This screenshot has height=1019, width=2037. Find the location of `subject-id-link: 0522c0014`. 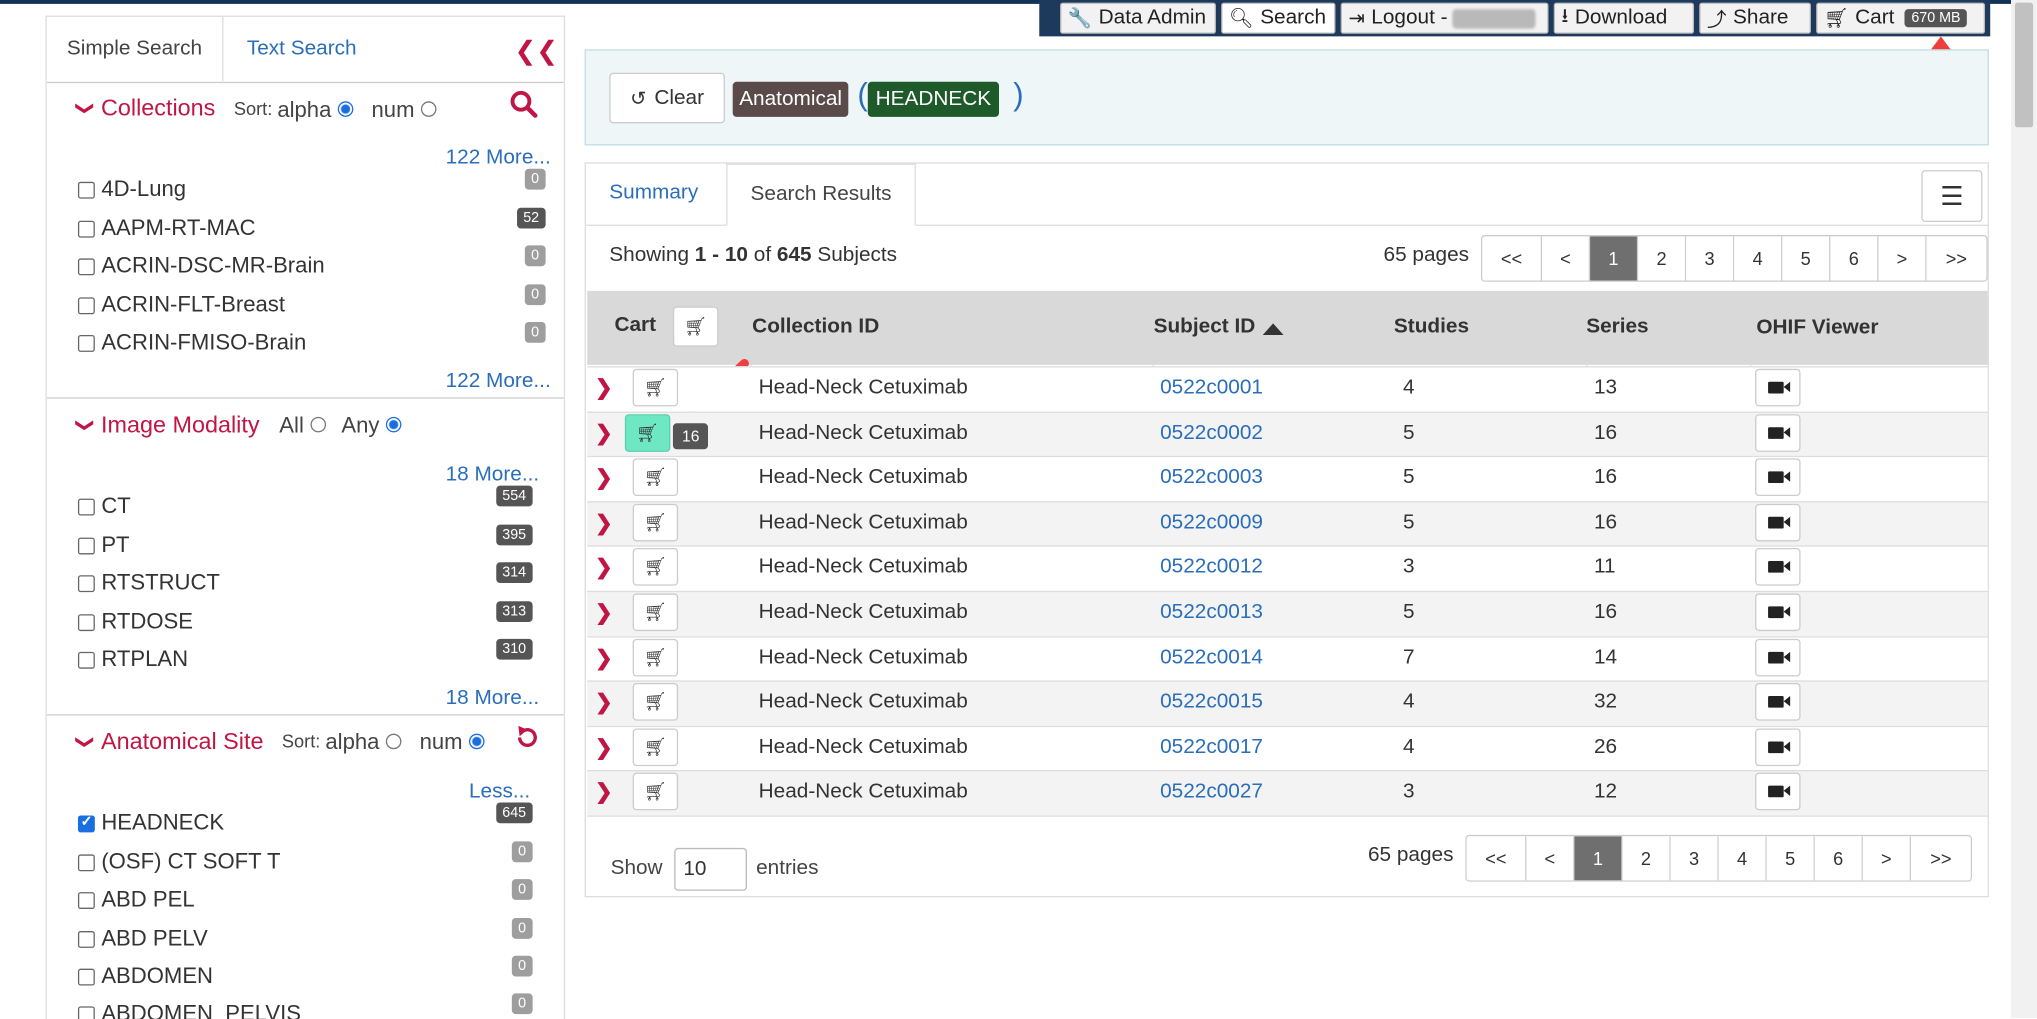

subject-id-link: 0522c0014 is located at coordinates (1211, 657).